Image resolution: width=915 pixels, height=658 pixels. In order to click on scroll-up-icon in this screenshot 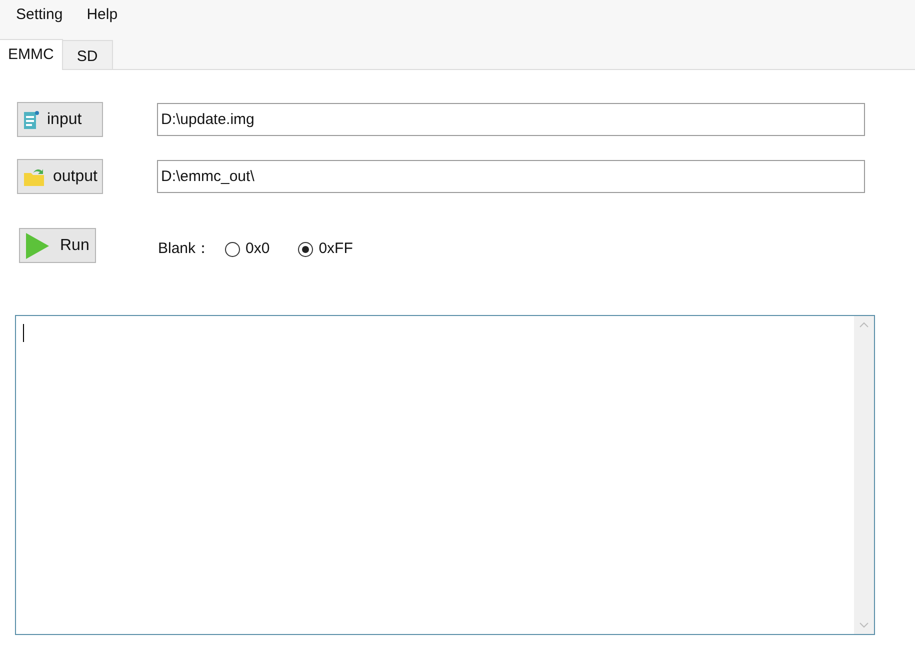, I will do `click(864, 325)`.